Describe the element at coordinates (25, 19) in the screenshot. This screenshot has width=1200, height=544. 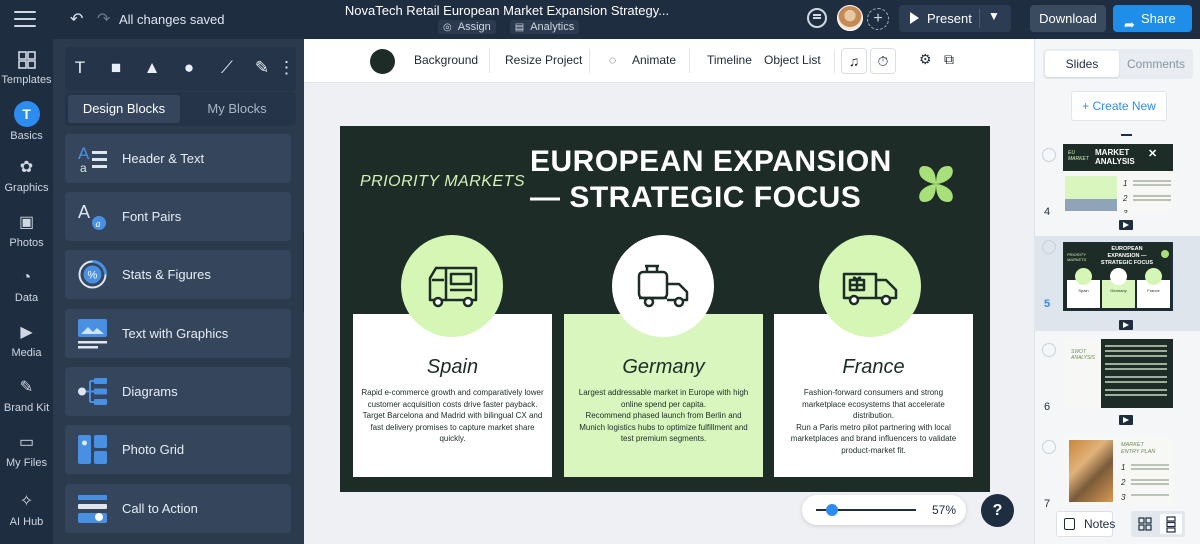
I see `hamburger-menu-icon` at that location.